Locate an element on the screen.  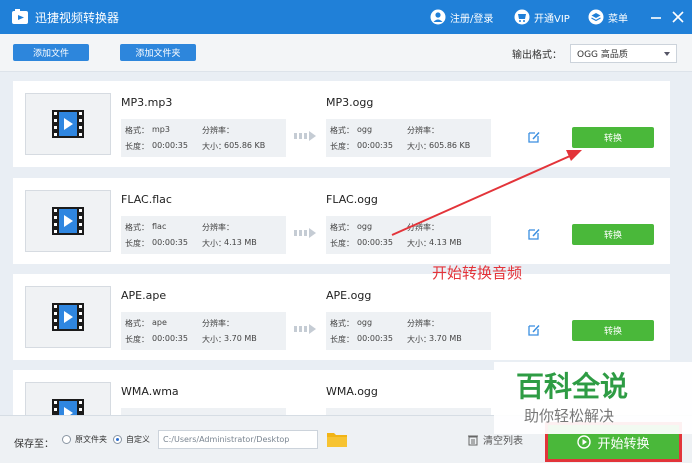
clear-list-label: 清空列表 is located at coordinates (503, 441).